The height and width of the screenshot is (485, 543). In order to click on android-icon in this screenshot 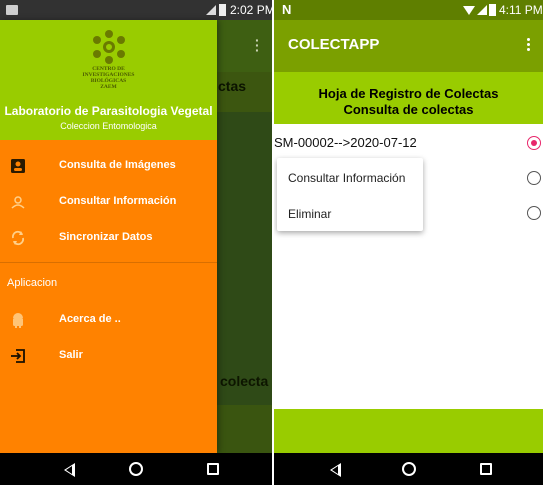, I will do `click(18, 320)`.